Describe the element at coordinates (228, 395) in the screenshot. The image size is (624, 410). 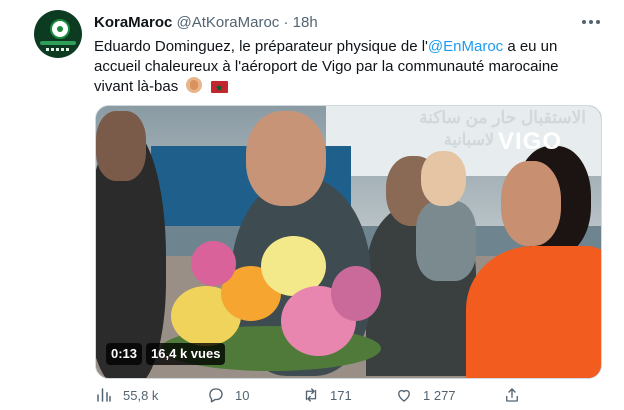
I see `reply-button: 10` at that location.